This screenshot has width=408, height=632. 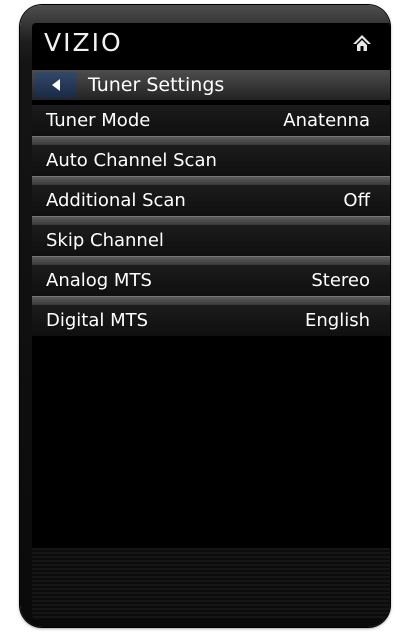 I want to click on back-button, so click(x=56, y=85).